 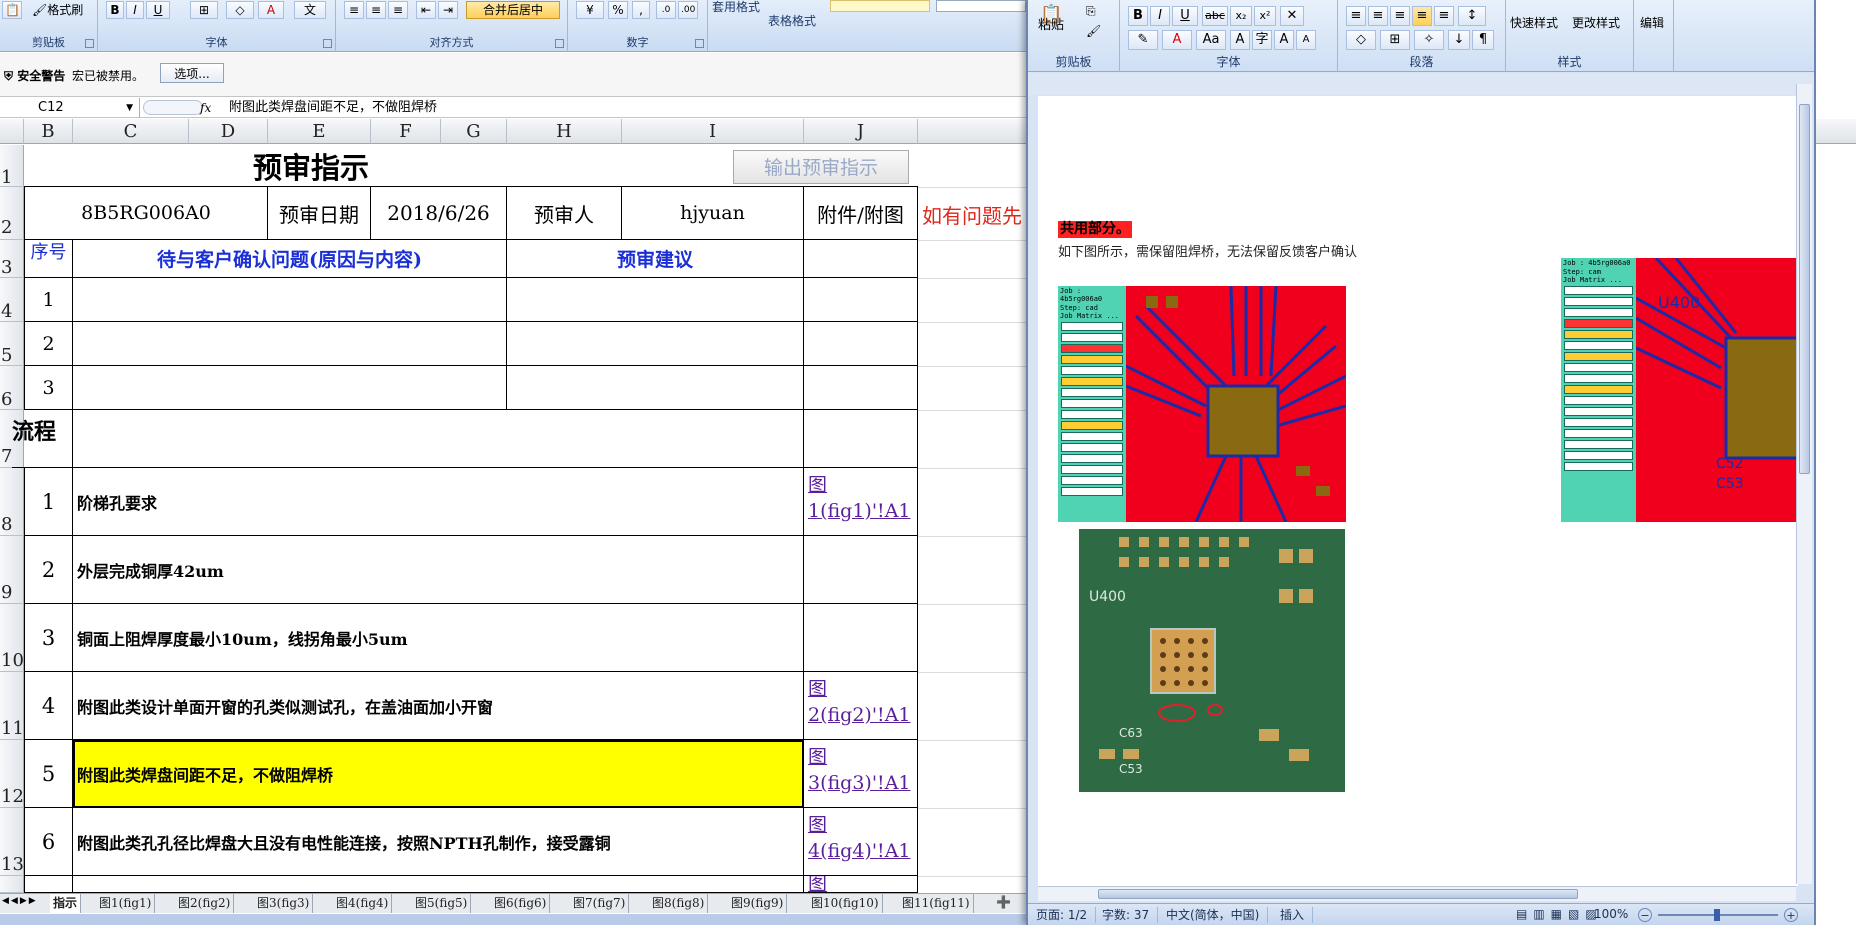 What do you see at coordinates (12, 388) in the screenshot?
I see `row-header: 6` at bounding box center [12, 388].